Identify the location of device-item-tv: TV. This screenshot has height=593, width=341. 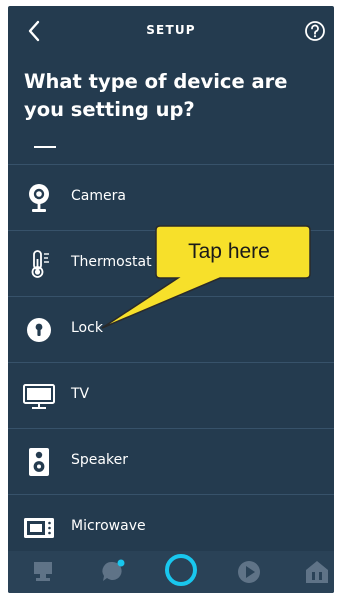
(171, 396).